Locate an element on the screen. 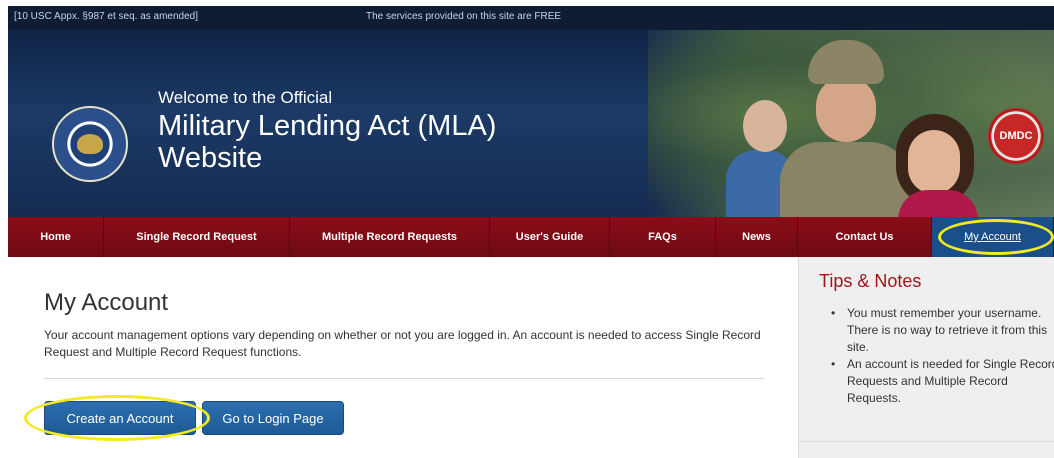 Image resolution: width=1054 pixels, height=458 pixels. legal-citation: [10 USC Appx. §987 et seq. as amended] is located at coordinates (106, 16).